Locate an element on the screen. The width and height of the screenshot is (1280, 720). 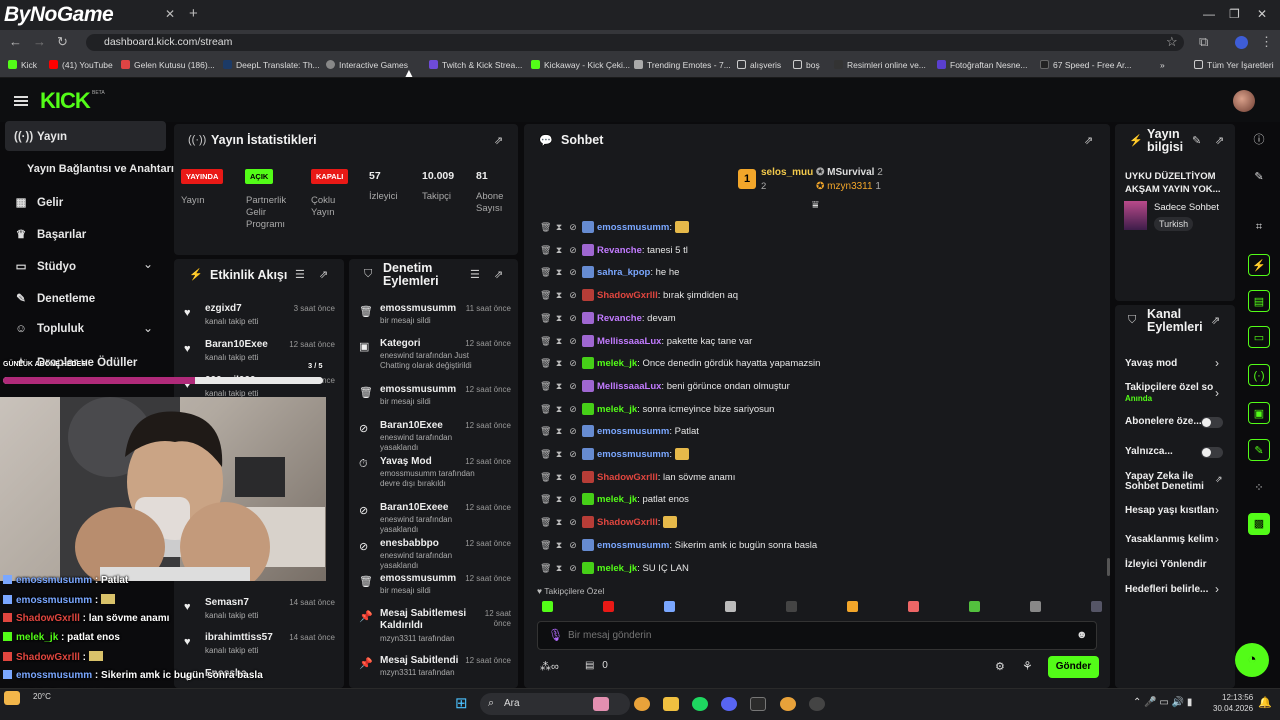
clipboard-icon: ▤ is located at coordinates (1259, 301).